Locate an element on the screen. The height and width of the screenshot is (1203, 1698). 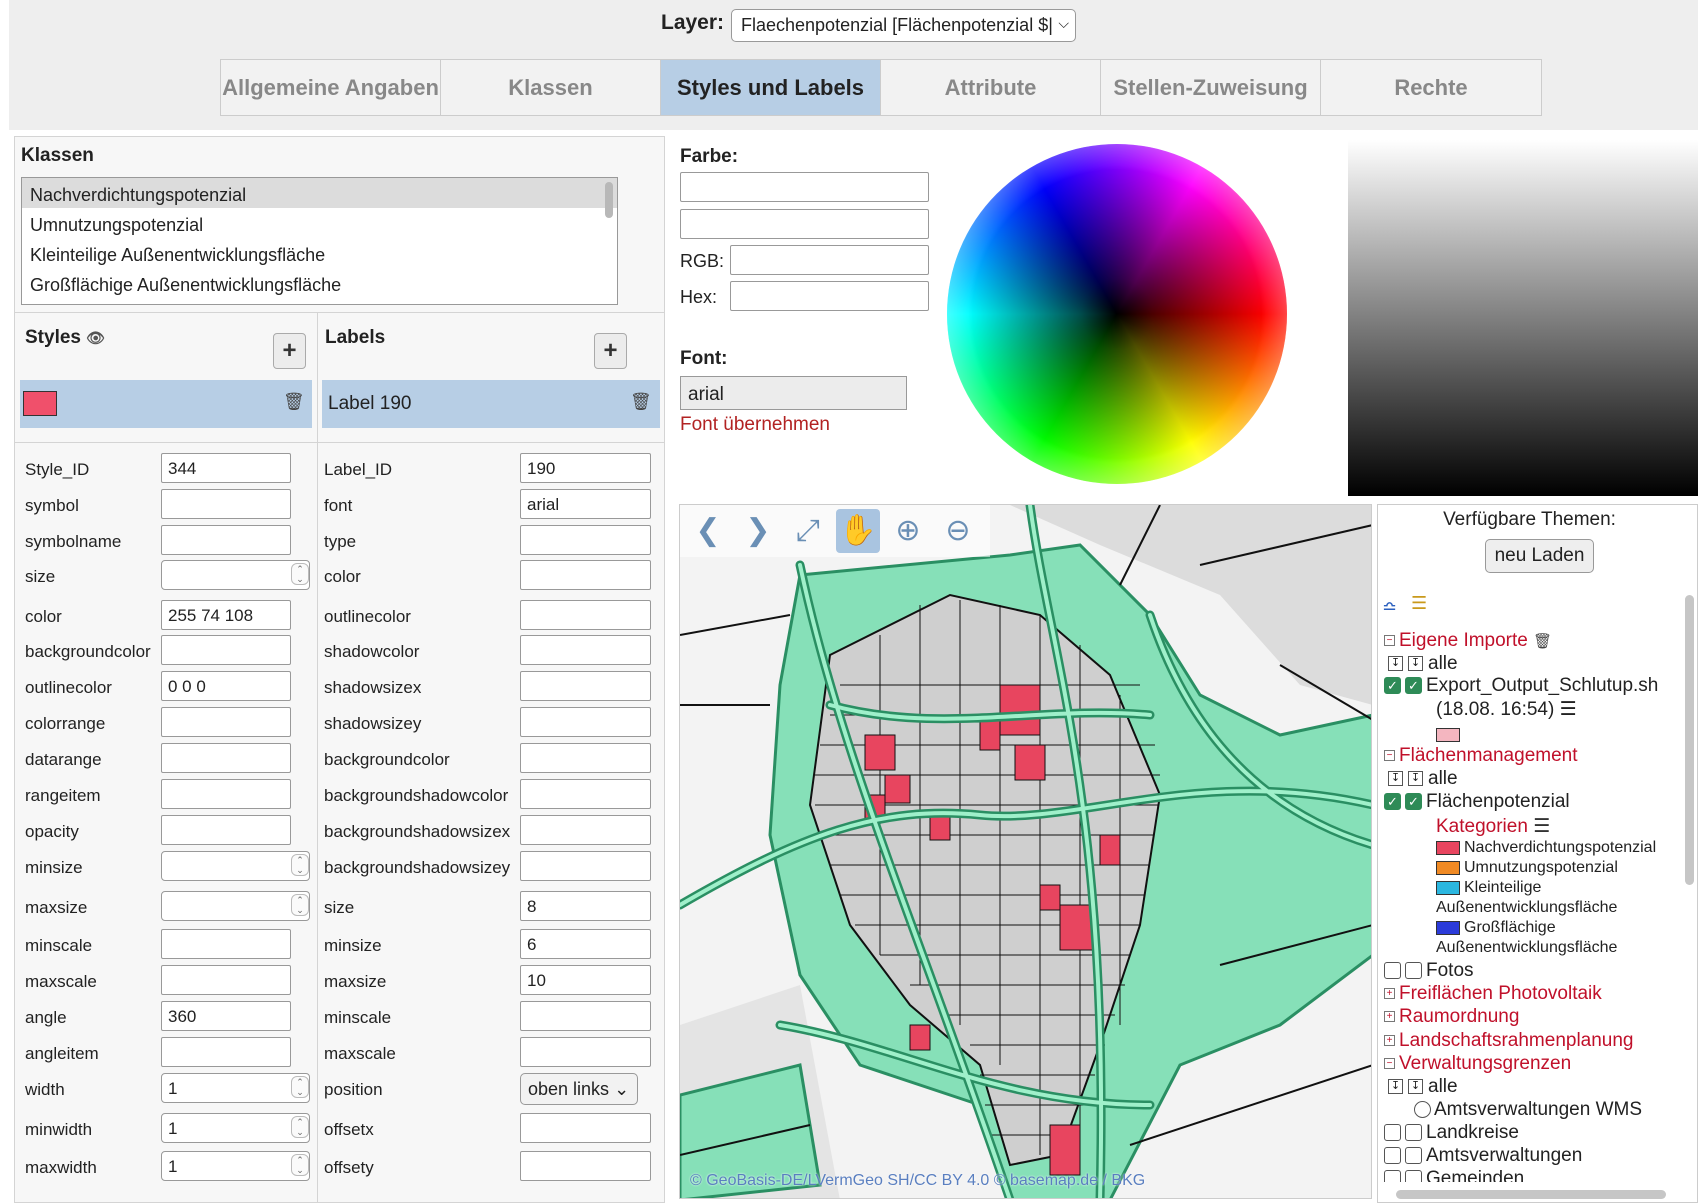
layer-fotos: Fotos is located at coordinates (1429, 971).